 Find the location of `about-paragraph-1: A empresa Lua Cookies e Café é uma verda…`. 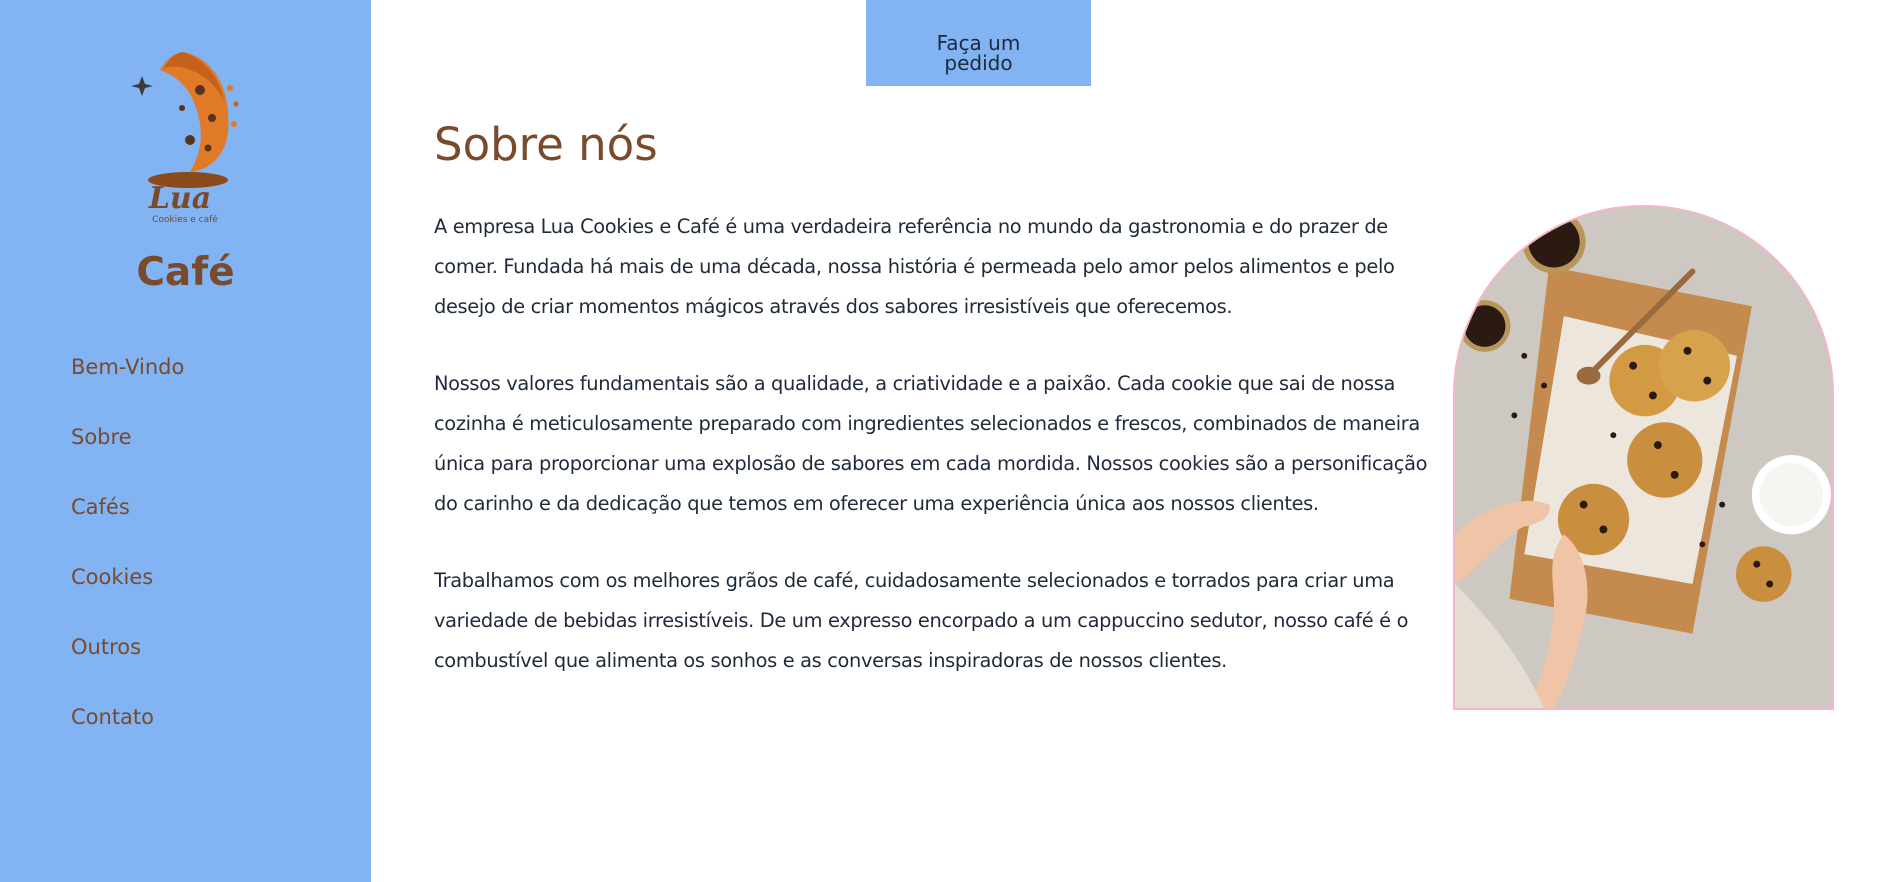

about-paragraph-1: A empresa Lua Cookies e Café é uma verda… is located at coordinates (914, 266).